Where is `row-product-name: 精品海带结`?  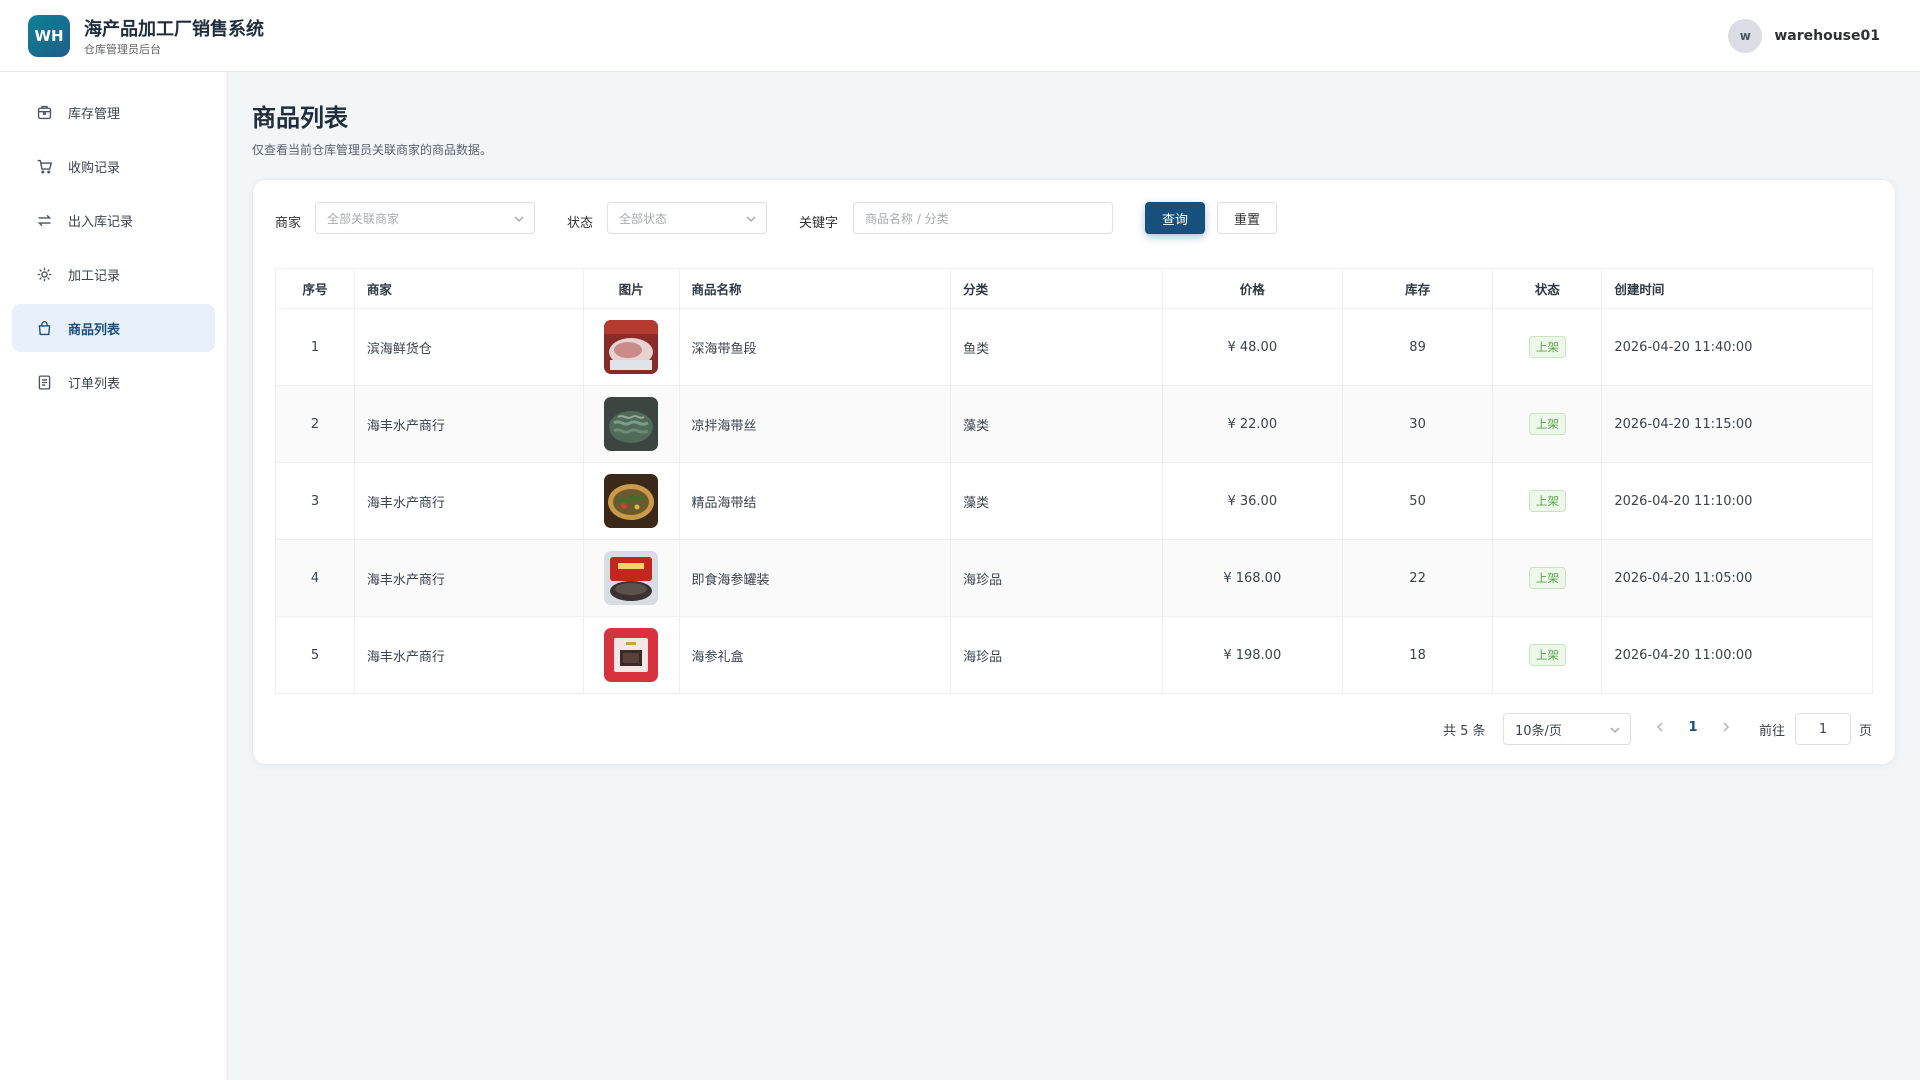 row-product-name: 精品海带结 is located at coordinates (816, 501).